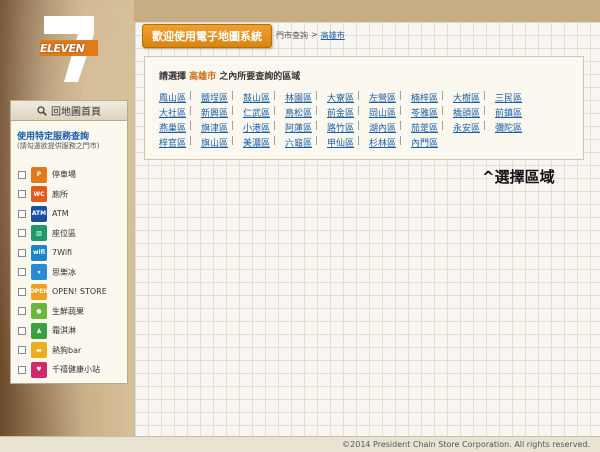 This screenshot has height=452, width=600. I want to click on district-link: 永安區, so click(468, 127).